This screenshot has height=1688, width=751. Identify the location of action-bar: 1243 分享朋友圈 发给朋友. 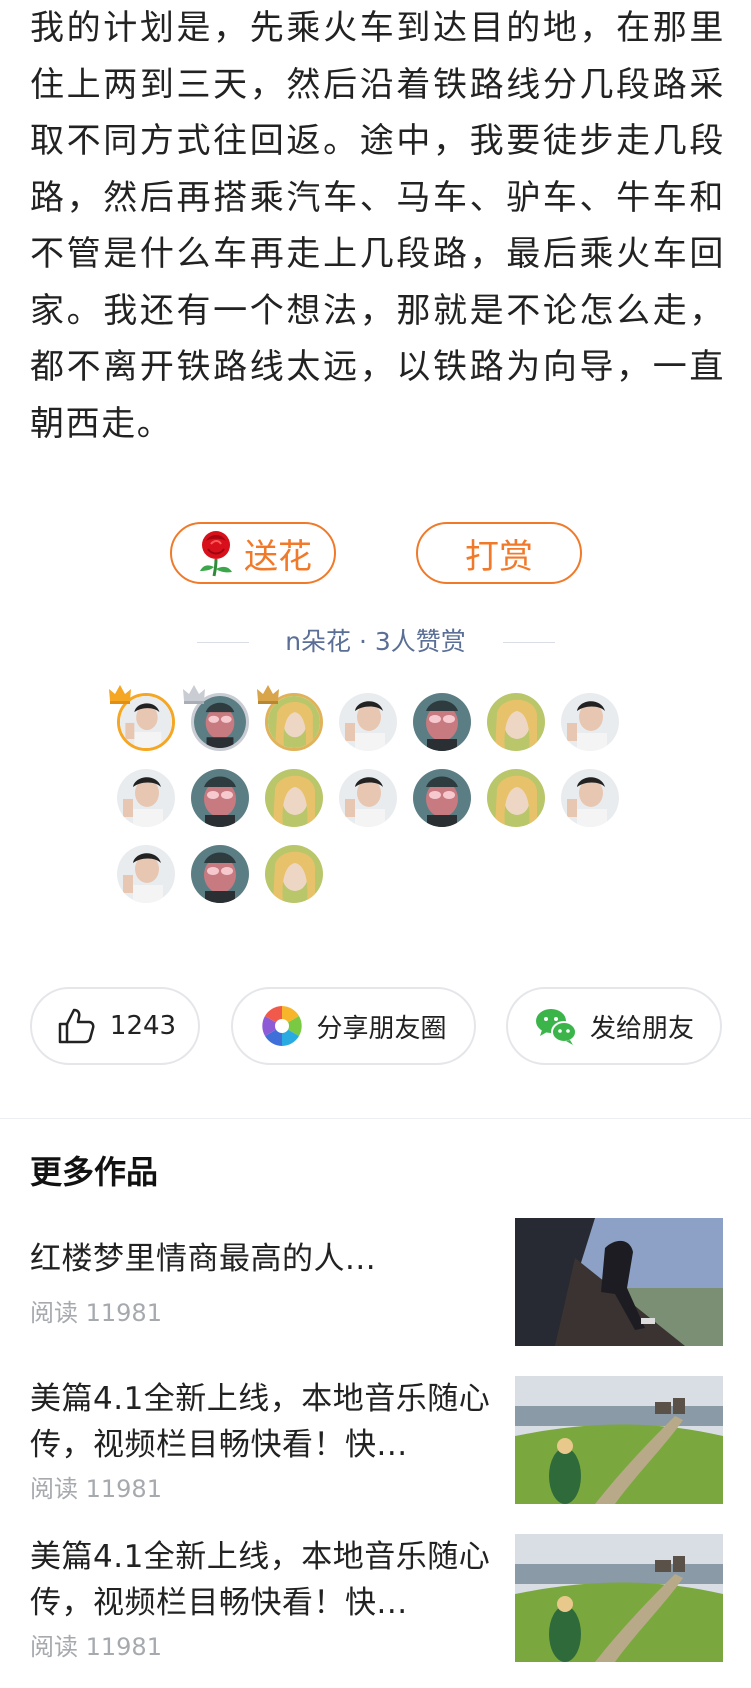
(375, 1027).